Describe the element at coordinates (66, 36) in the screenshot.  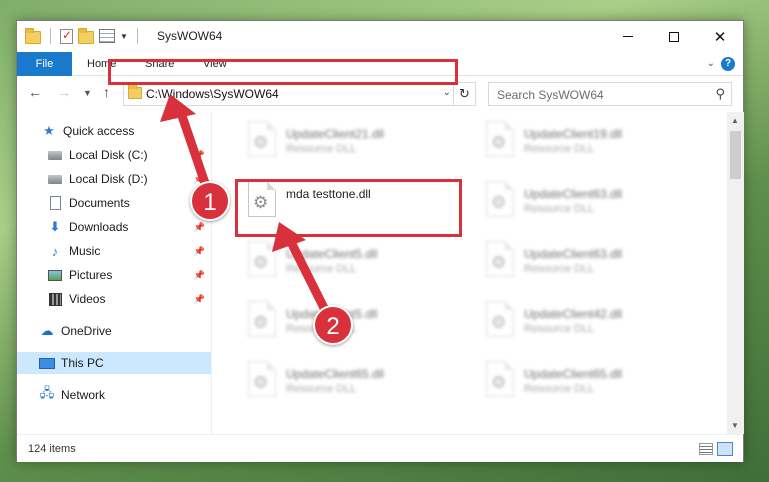
I see `properties-check-icon` at that location.